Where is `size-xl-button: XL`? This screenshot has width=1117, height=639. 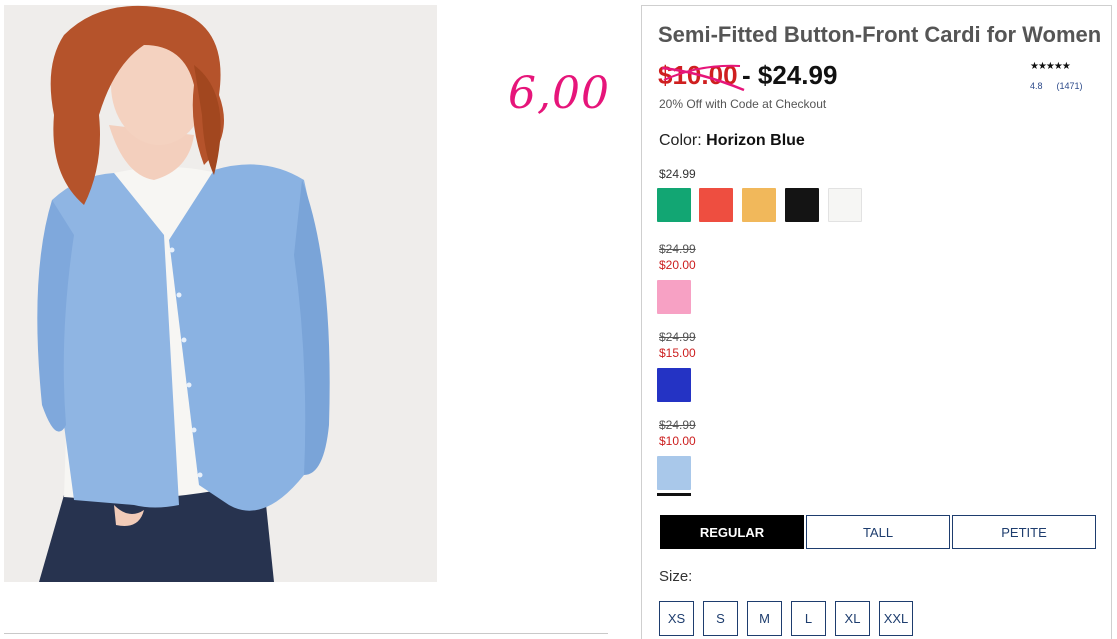 size-xl-button: XL is located at coordinates (852, 618).